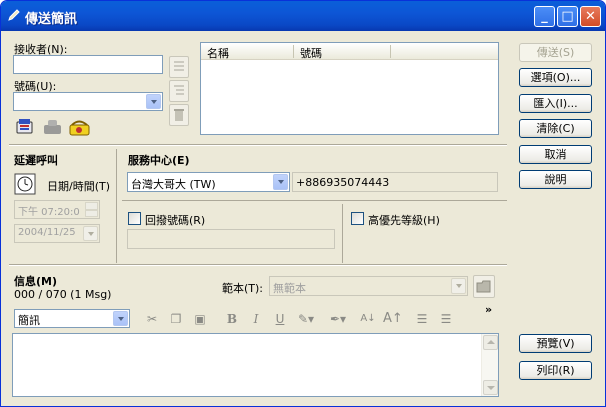  What do you see at coordinates (311, 53) in the screenshot?
I see `column-number: 號碼` at bounding box center [311, 53].